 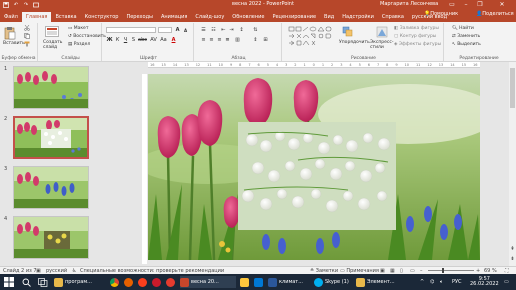 I want to click on format-painter-icon, so click(x=27, y=44).